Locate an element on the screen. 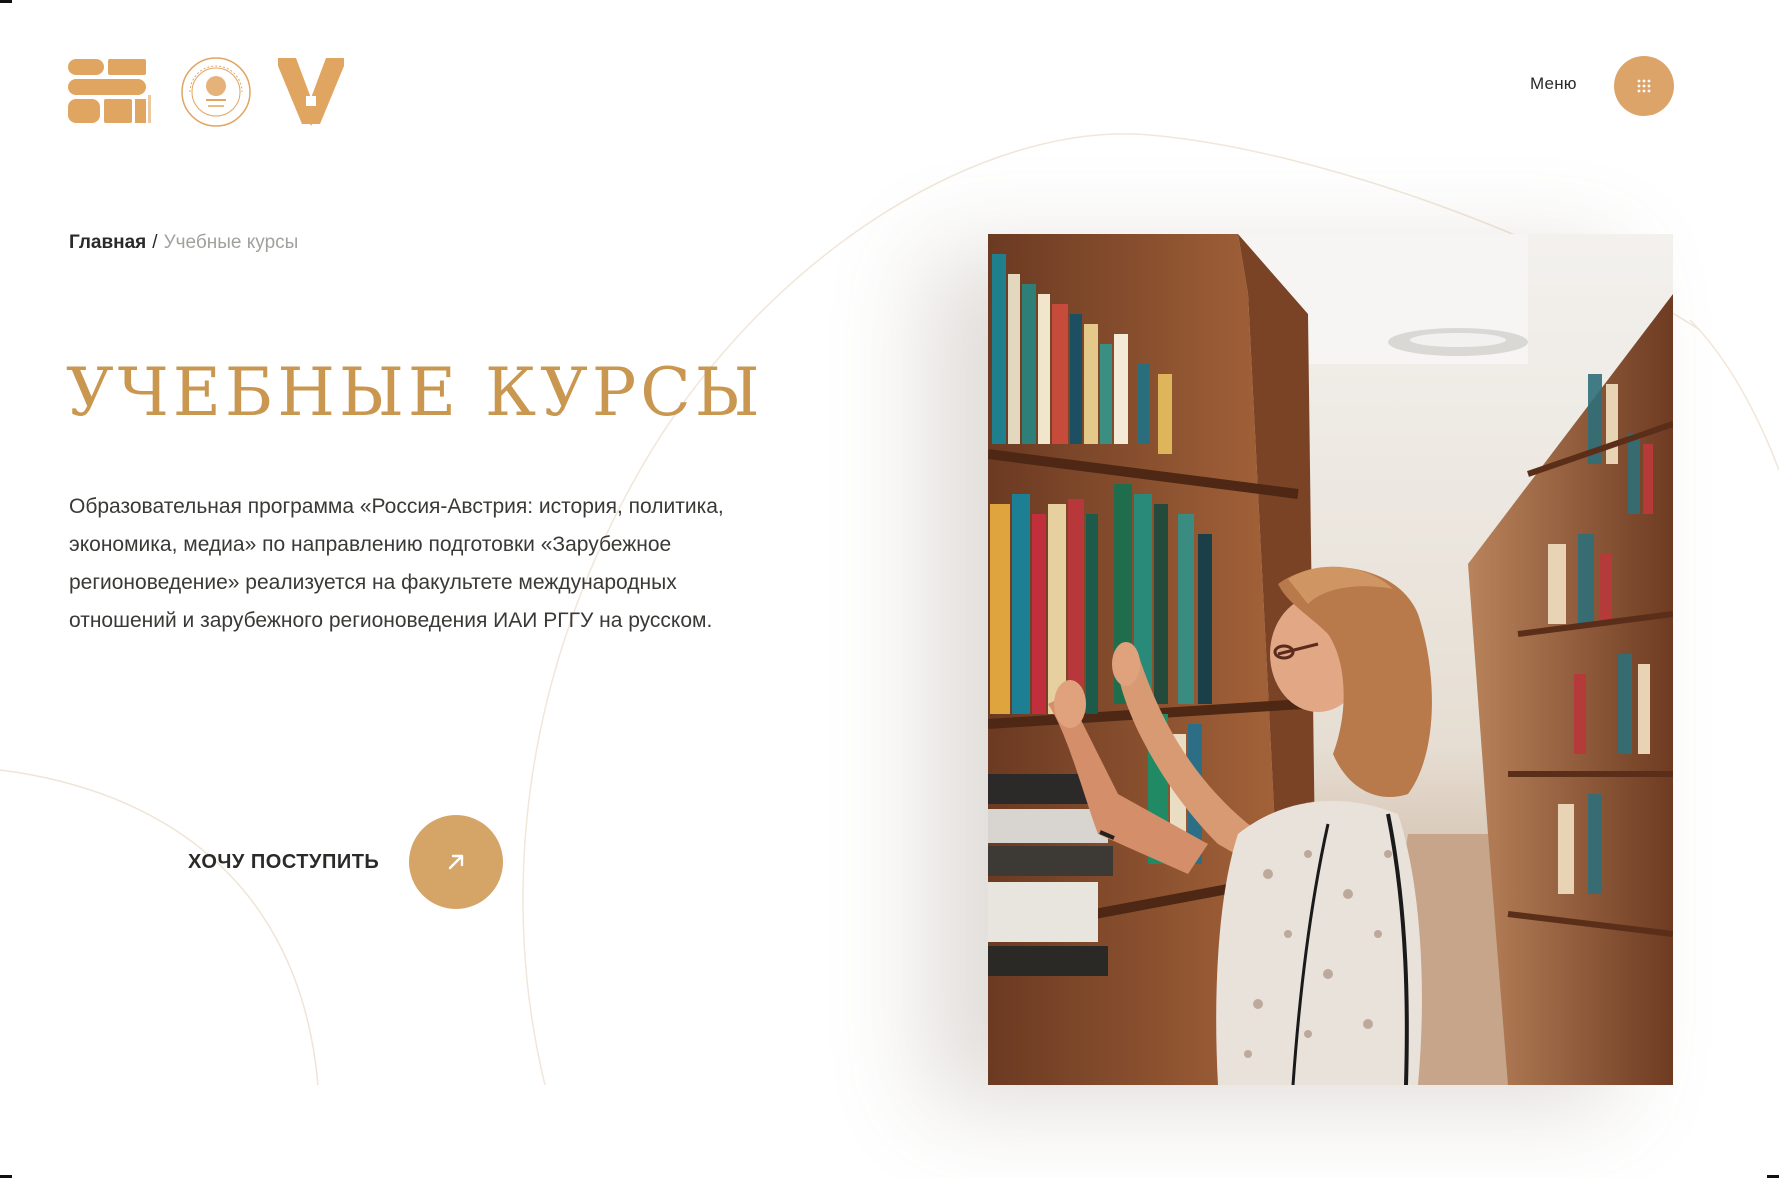 The height and width of the screenshot is (1178, 1779). menu-label: Меню is located at coordinates (1553, 84).